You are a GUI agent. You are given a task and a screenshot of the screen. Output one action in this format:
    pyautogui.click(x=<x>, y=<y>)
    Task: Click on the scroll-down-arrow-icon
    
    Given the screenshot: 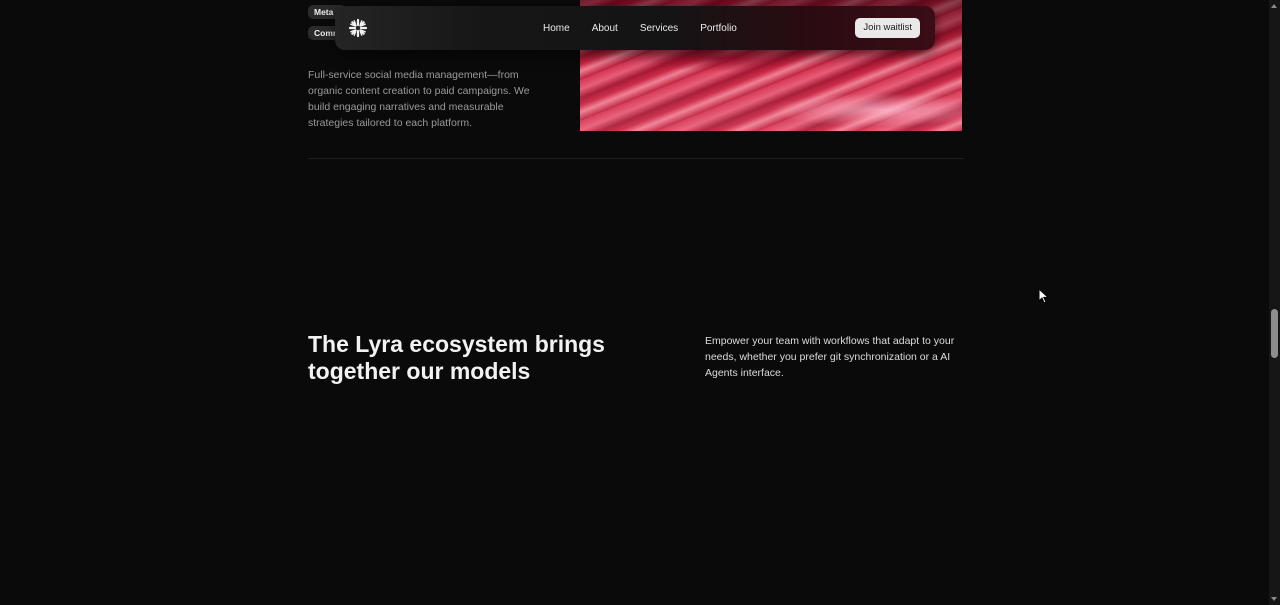 What is the action you would take?
    pyautogui.click(x=1274, y=599)
    